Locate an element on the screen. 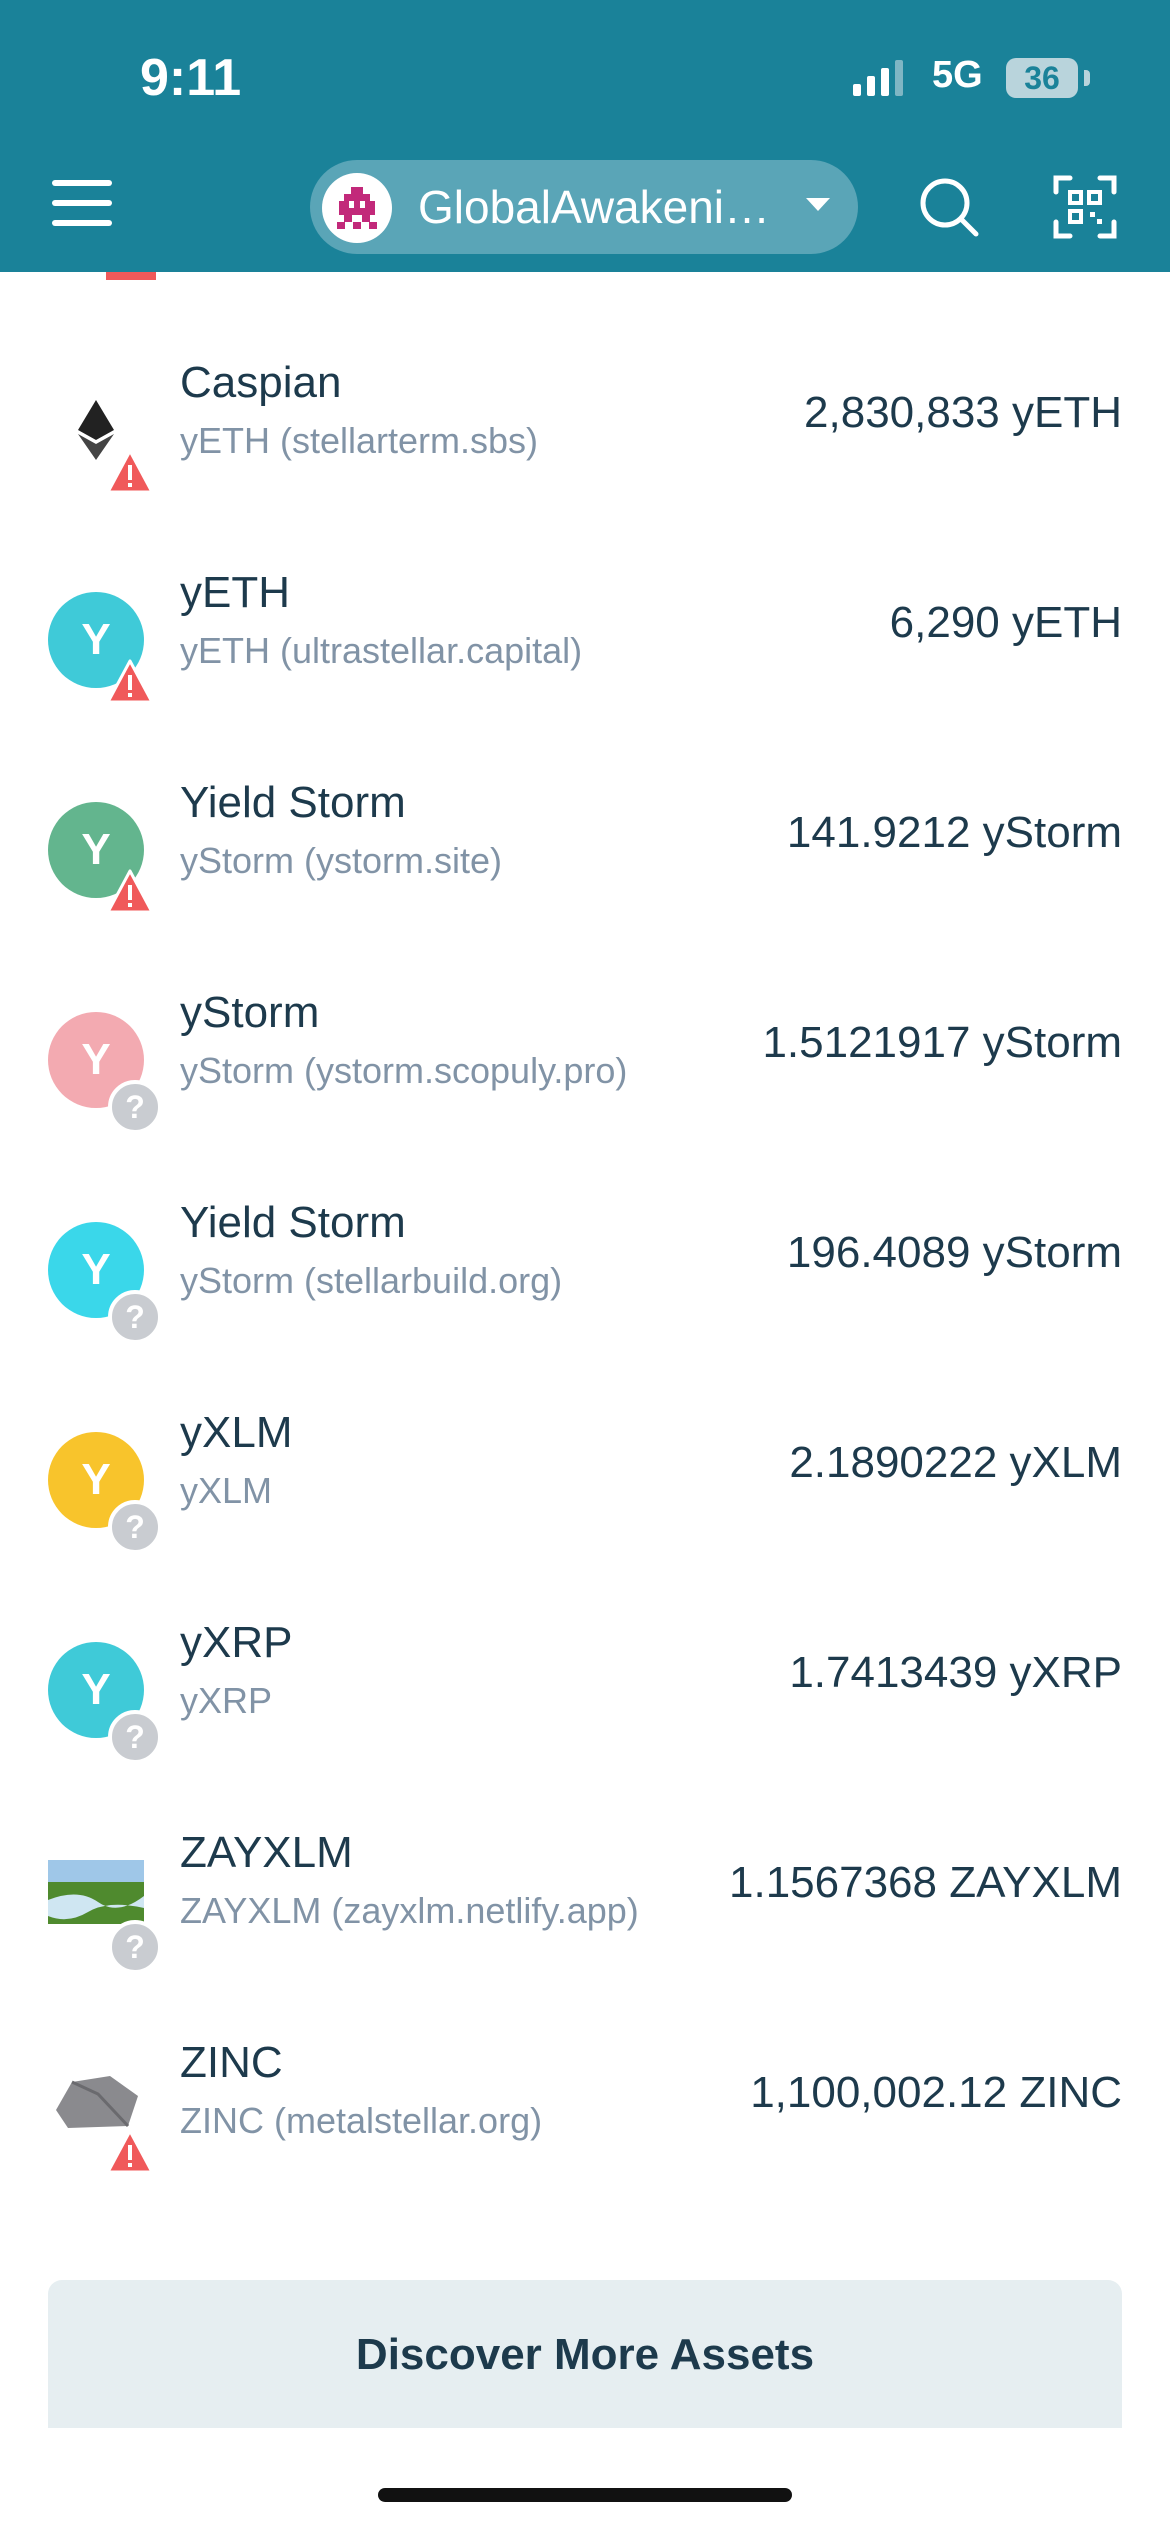 The height and width of the screenshot is (2532, 1170). battery-level: 36 is located at coordinates (1042, 78).